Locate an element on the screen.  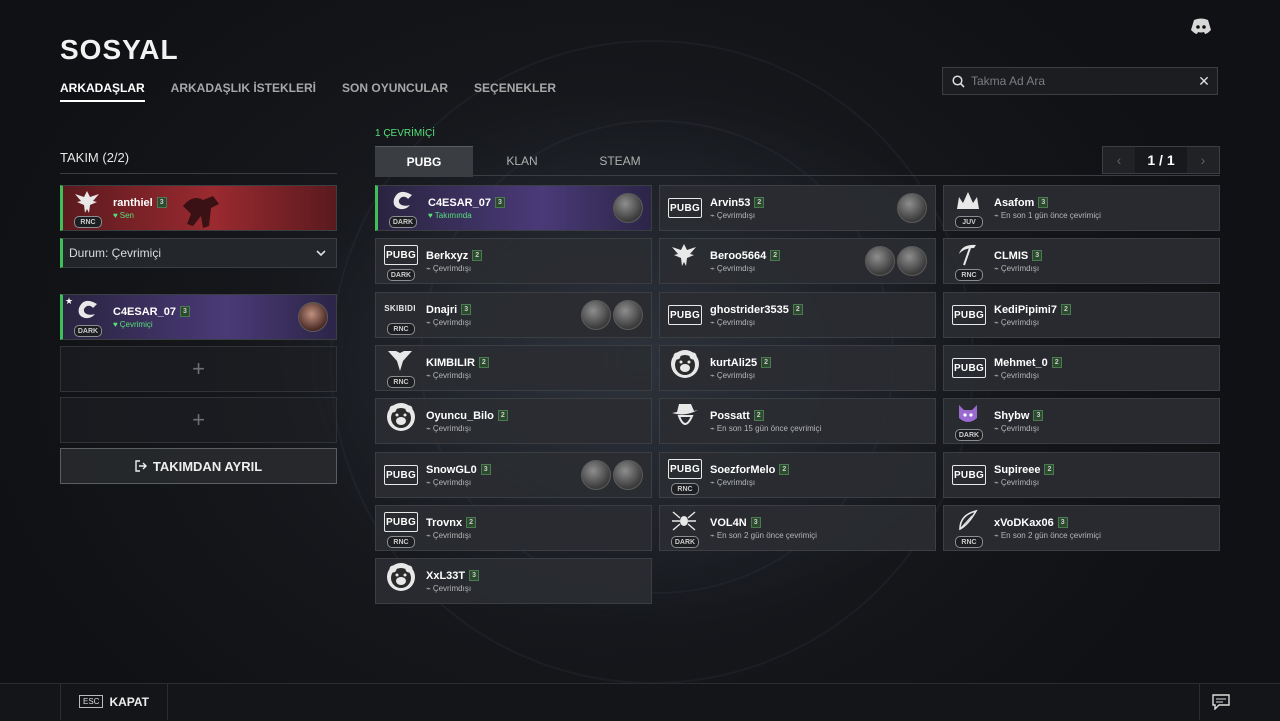
spider-emblem-icon: DARK is located at coordinates (684, 528).